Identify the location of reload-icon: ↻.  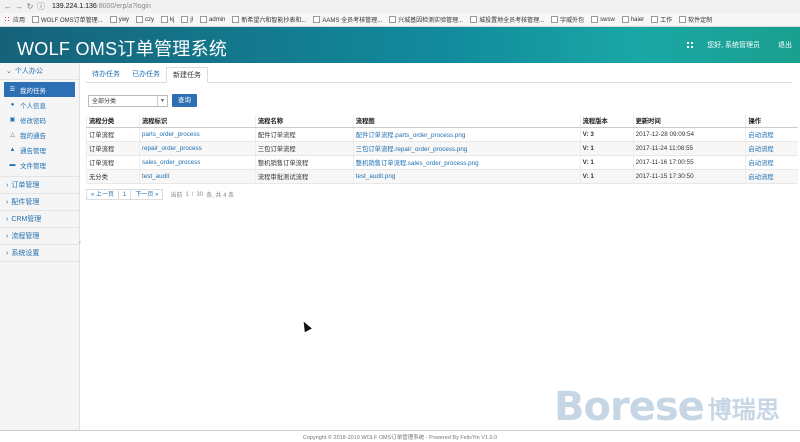
(30, 6).